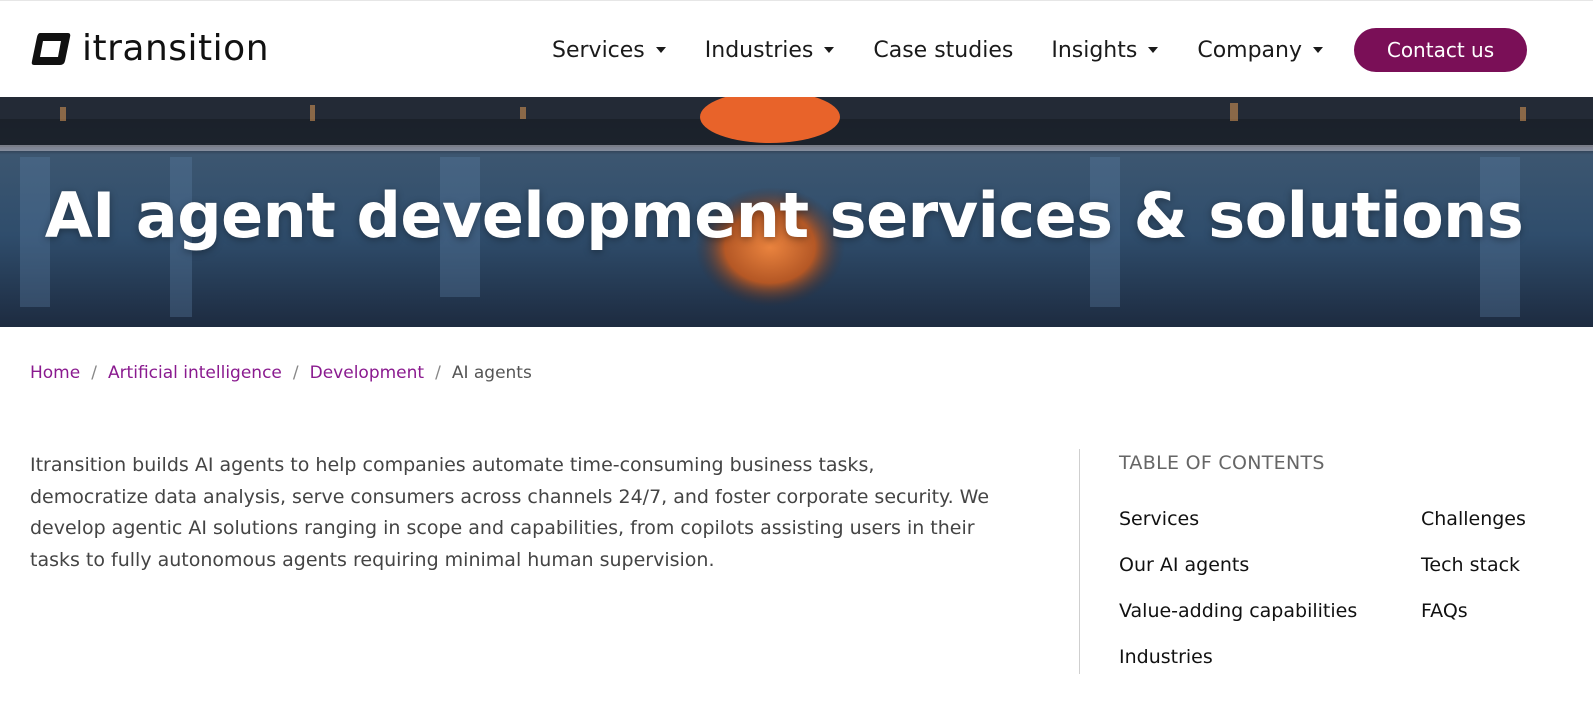  I want to click on nav-case-studies: Case studies, so click(943, 50).